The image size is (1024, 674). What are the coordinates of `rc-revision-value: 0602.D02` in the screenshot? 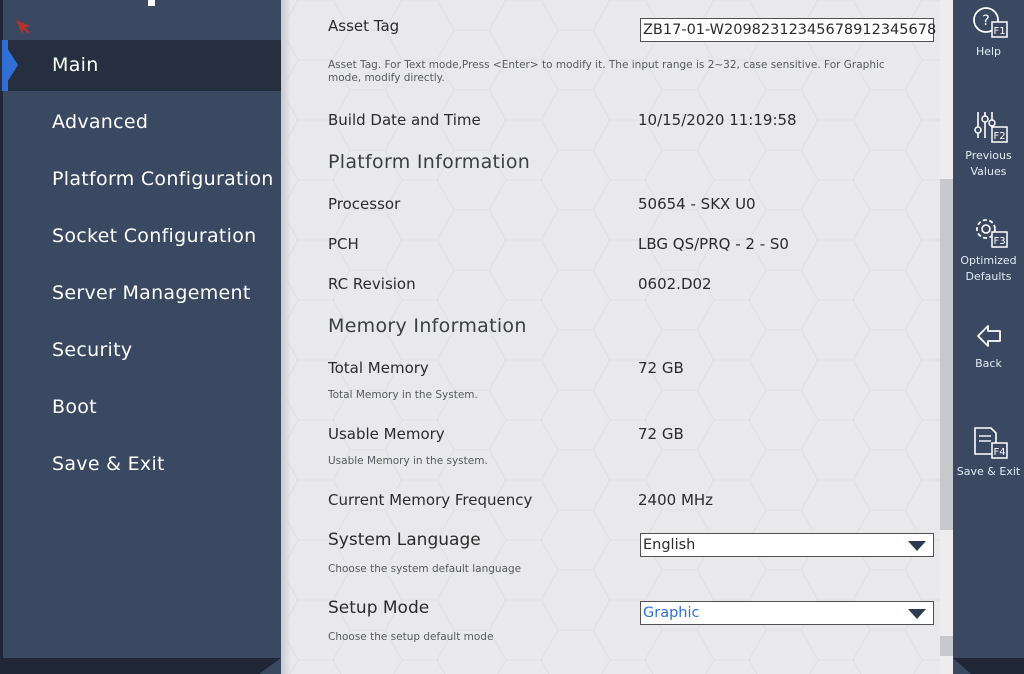 It's located at (675, 284).